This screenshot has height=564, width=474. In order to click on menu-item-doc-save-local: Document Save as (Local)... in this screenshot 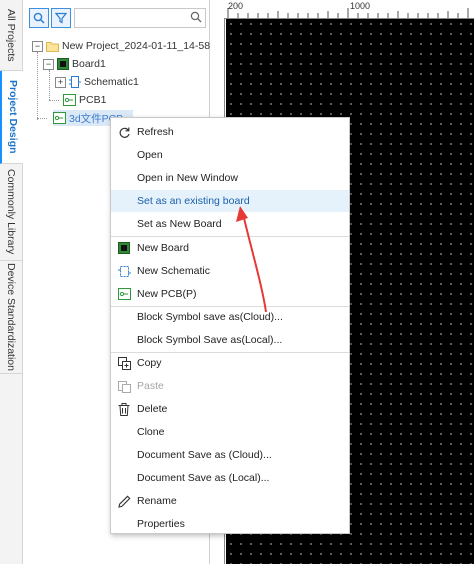, I will do `click(230, 478)`.